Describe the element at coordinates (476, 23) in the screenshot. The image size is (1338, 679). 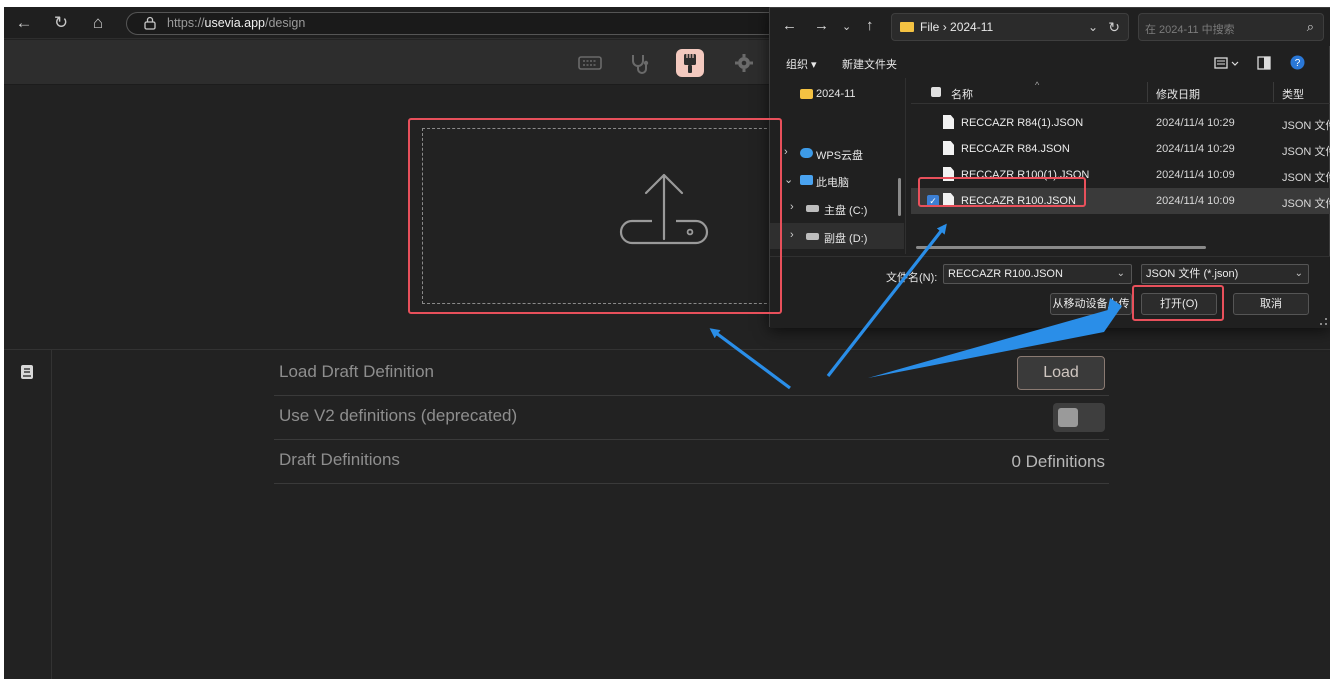
I see `address-bar: https://usevia.app/design` at that location.